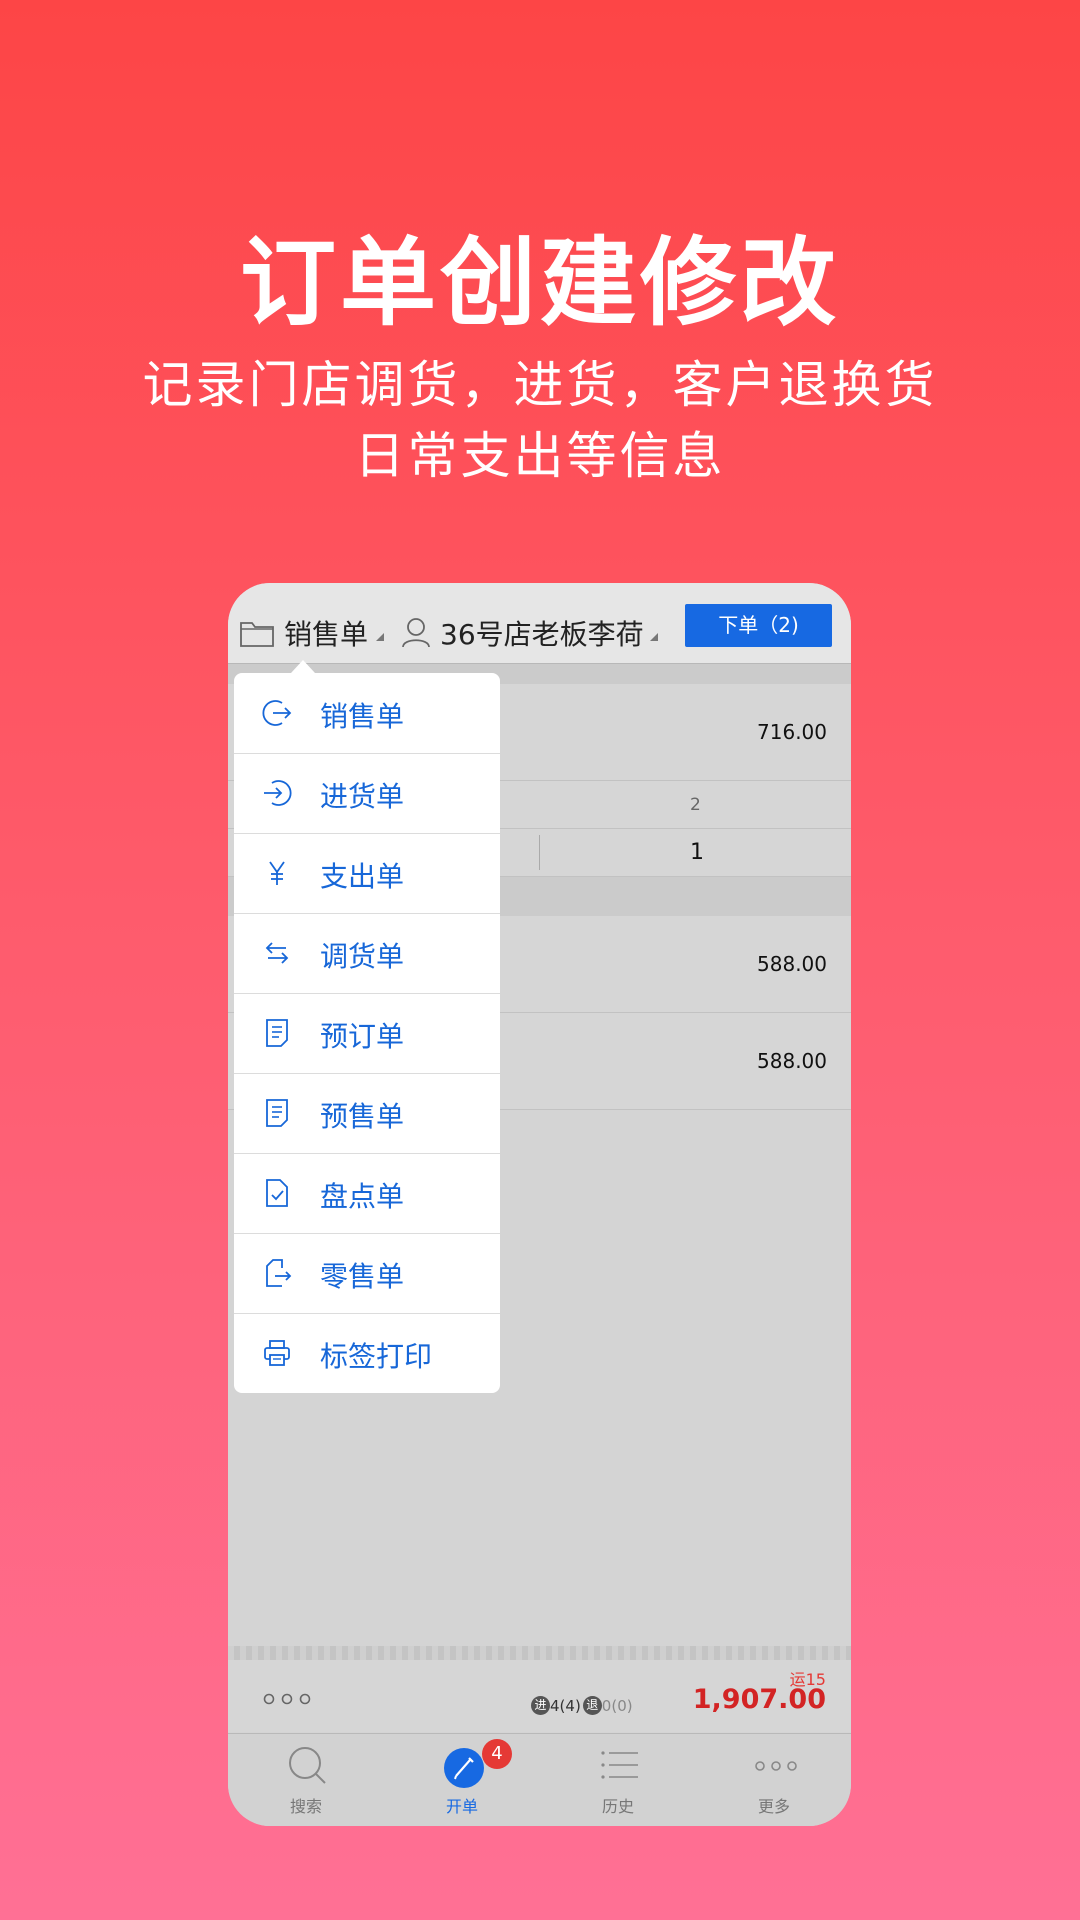 The width and height of the screenshot is (1080, 1920). I want to click on printer-icon, so click(277, 1353).